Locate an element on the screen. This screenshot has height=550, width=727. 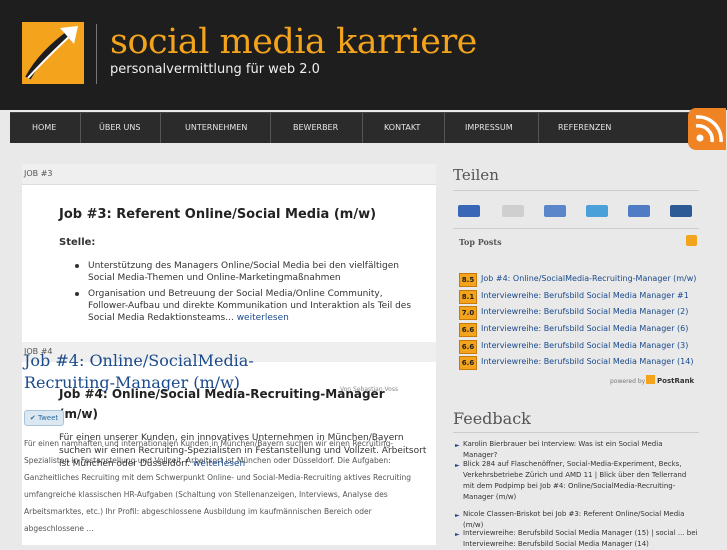
site-tagline: personalvermittlung für web 2.0 is located at coordinates (215, 69).